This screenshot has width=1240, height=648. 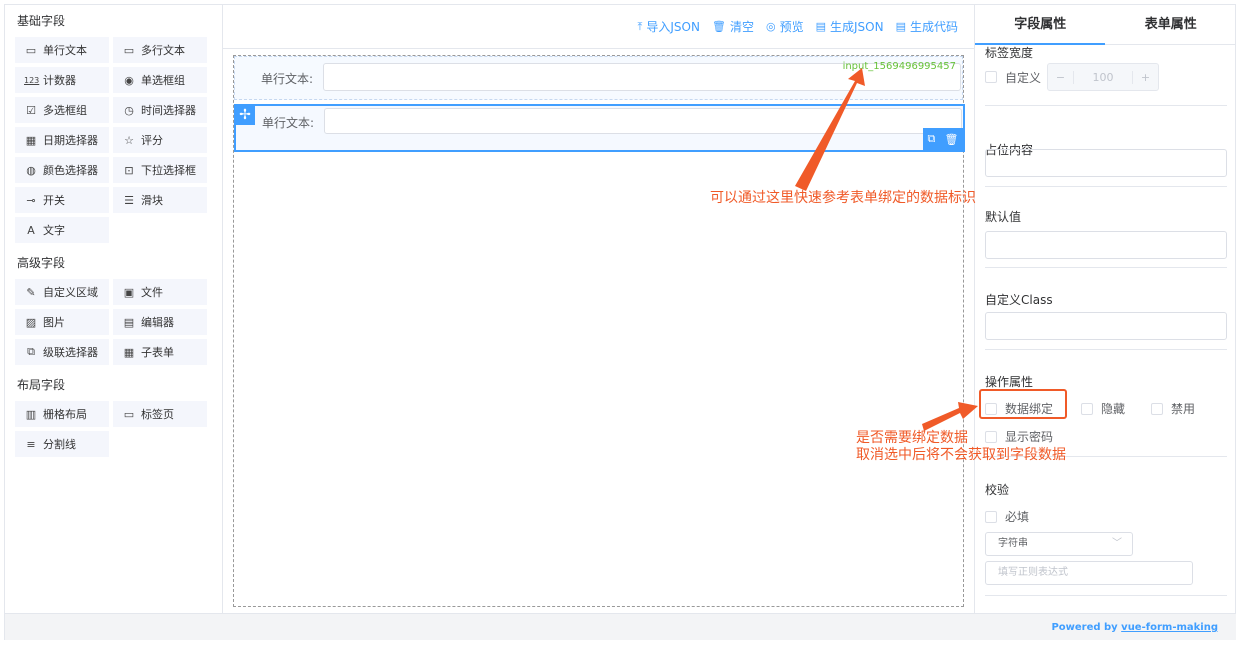 What do you see at coordinates (54, 200) in the screenshot?
I see `field-item-label: 开关` at bounding box center [54, 200].